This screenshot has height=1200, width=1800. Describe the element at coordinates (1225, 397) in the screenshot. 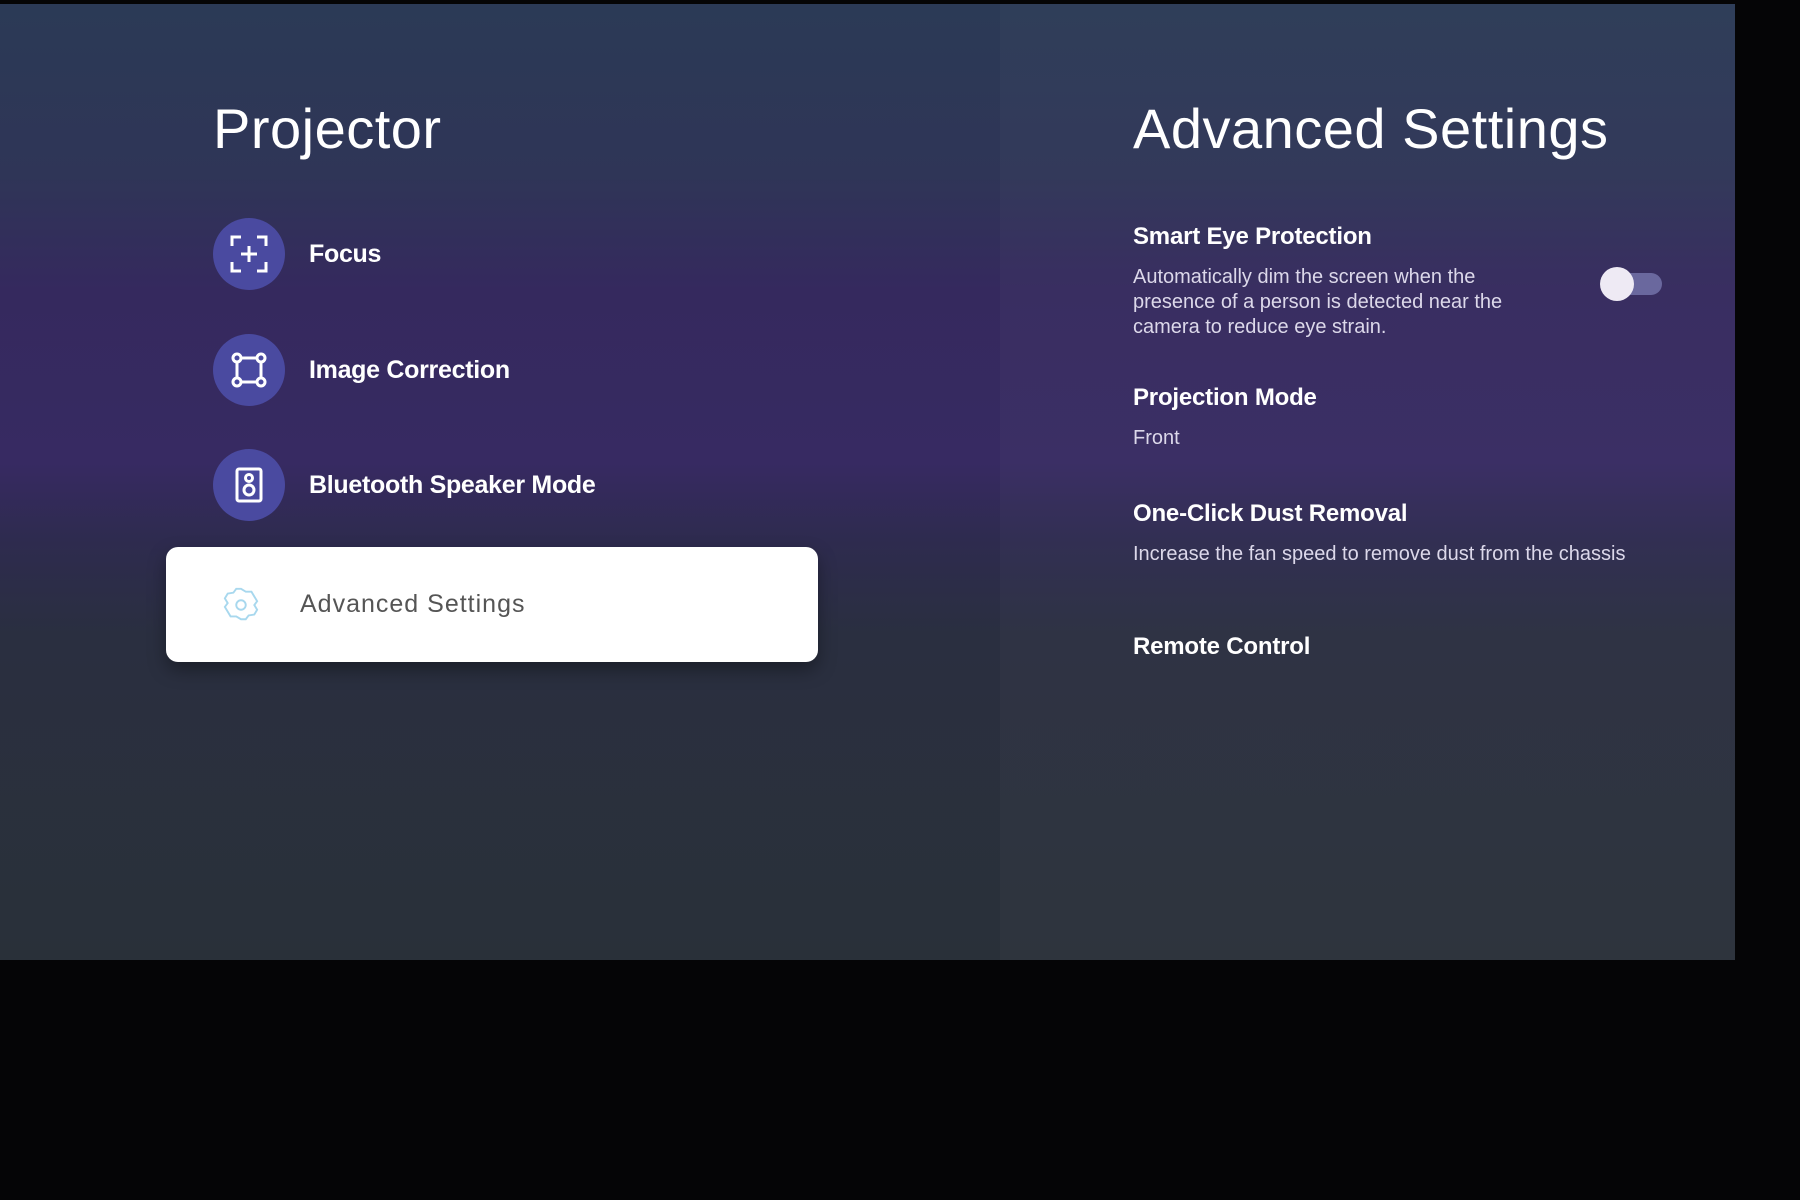

I see `setting-title: Projection Mode` at that location.